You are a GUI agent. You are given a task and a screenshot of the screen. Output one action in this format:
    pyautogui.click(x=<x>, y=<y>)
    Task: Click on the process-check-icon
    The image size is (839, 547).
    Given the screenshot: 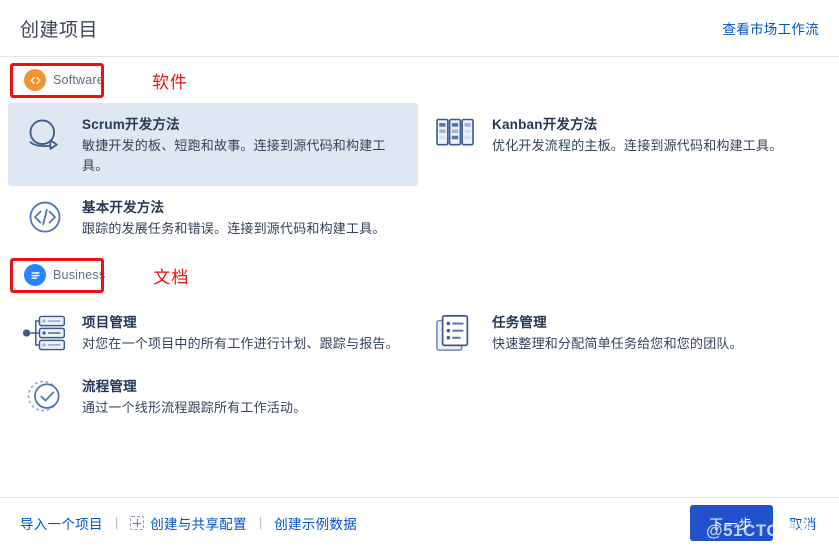 What is the action you would take?
    pyautogui.click(x=45, y=396)
    